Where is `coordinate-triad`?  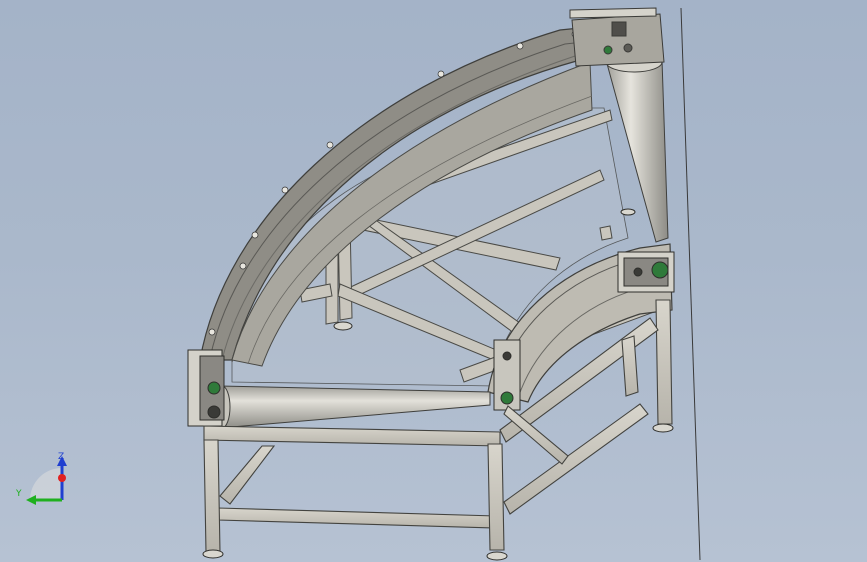 coordinate-triad is located at coordinates (46, 480).